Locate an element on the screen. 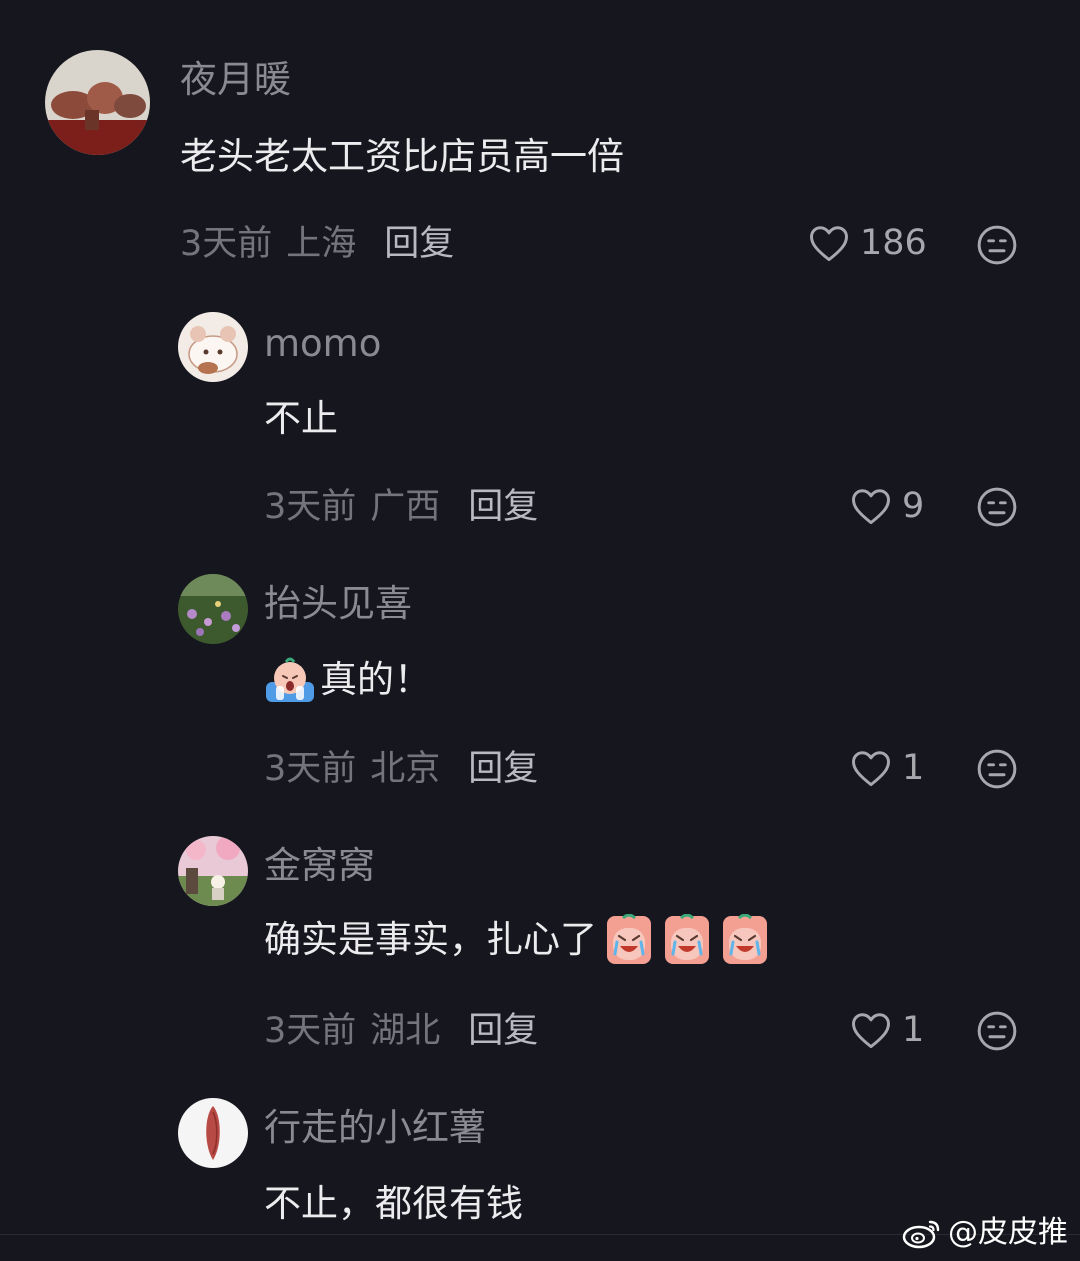  comment-meta: 3天前 广西 回复 is located at coordinates (401, 507).